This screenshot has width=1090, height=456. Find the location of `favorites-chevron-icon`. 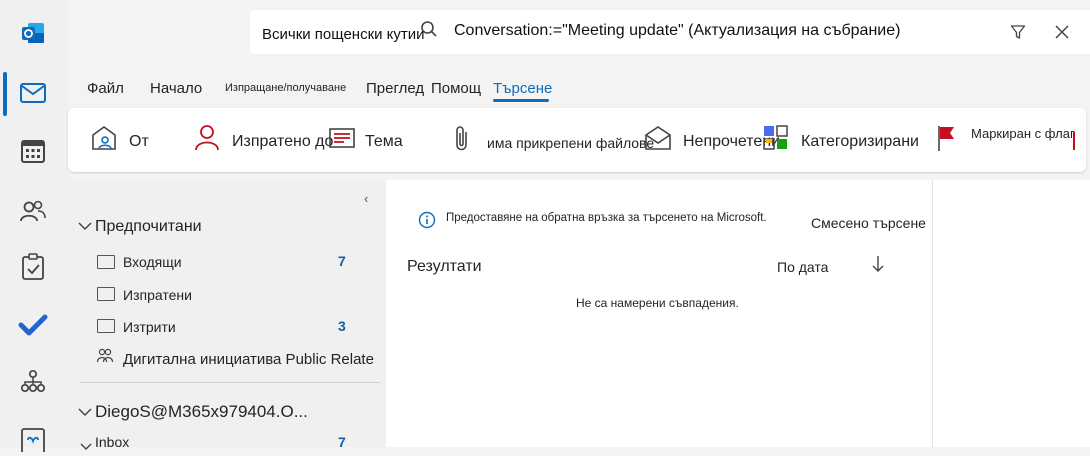

favorites-chevron-icon is located at coordinates (85, 227).